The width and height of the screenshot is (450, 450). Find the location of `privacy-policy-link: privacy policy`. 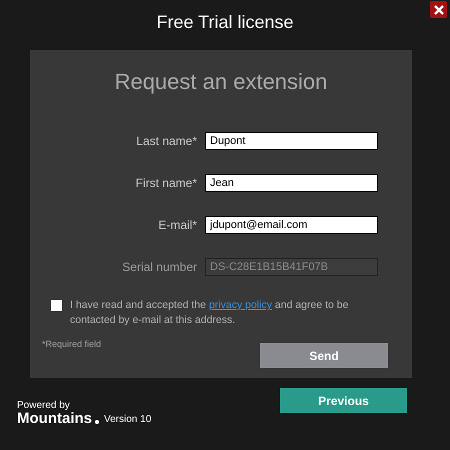

privacy-policy-link: privacy policy is located at coordinates (240, 305).